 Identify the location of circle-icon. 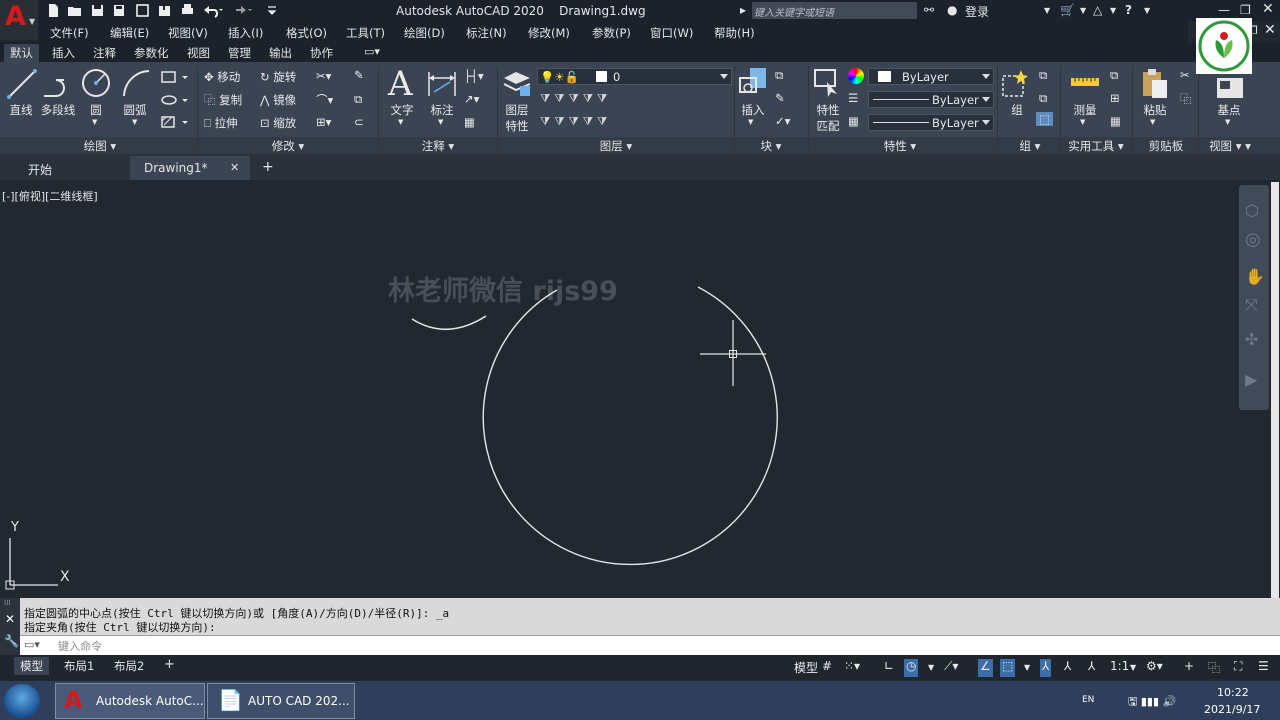
(96, 83).